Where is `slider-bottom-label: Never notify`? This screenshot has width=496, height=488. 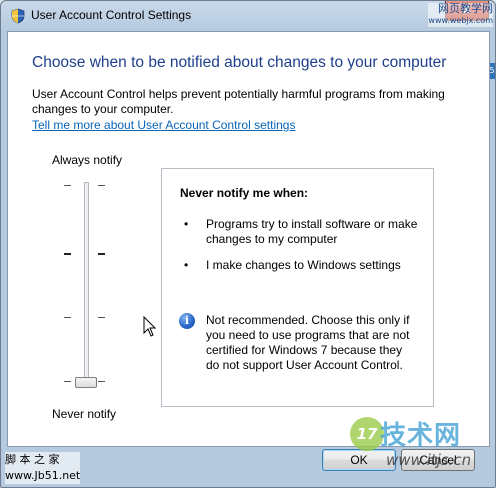 slider-bottom-label: Never notify is located at coordinates (84, 414).